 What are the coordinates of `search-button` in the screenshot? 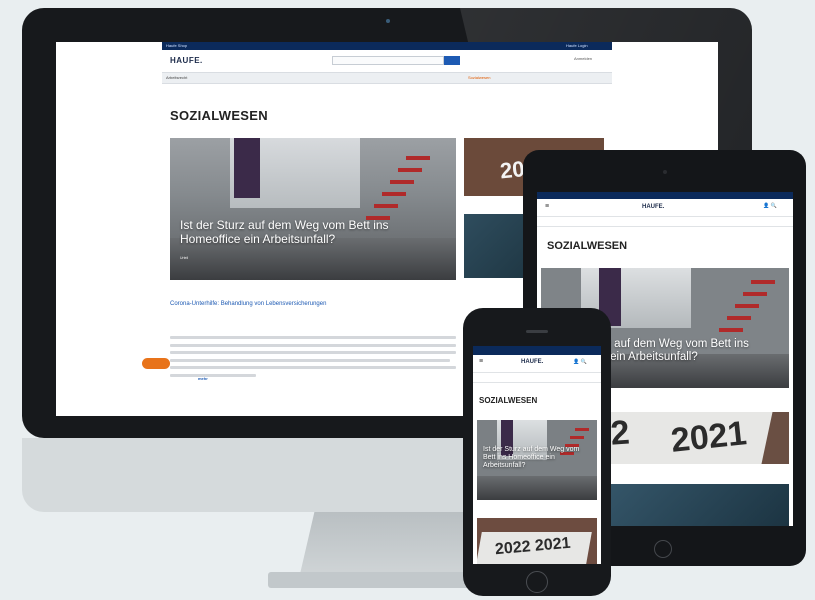 It's located at (452, 60).